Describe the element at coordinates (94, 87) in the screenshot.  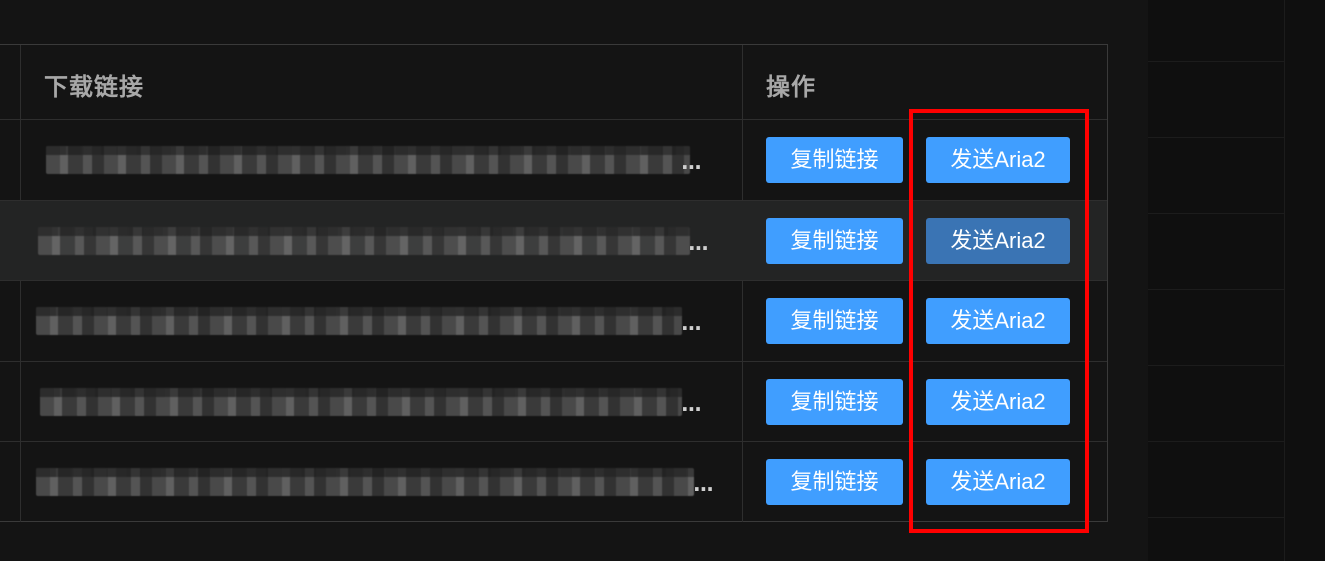
I see `header-download-link: 下载链接` at that location.